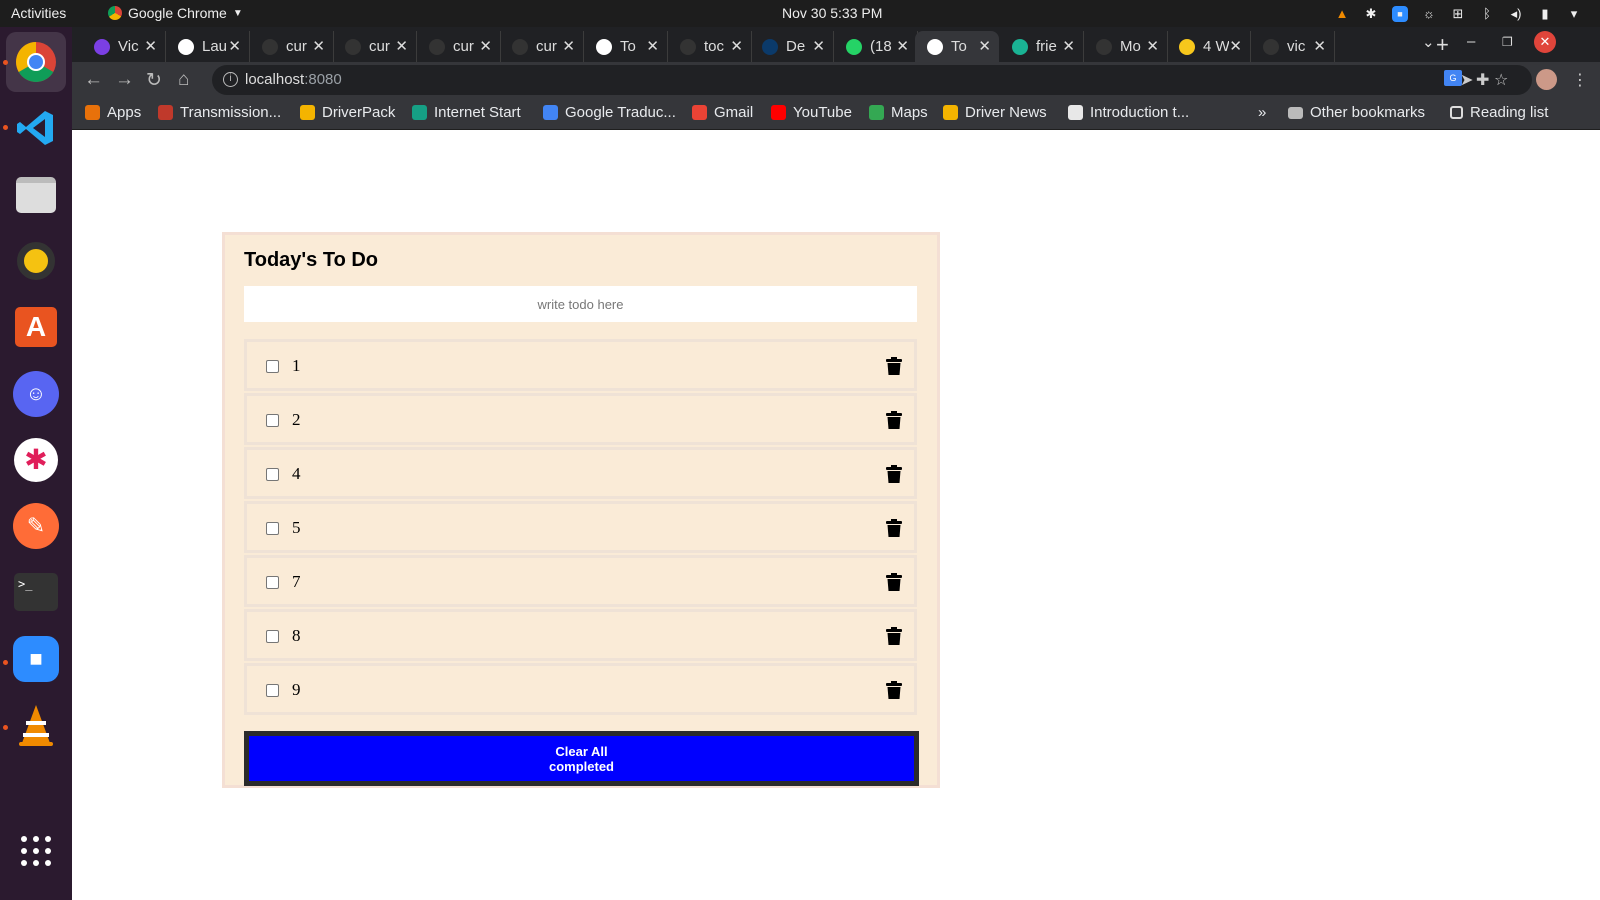 Image resolution: width=1600 pixels, height=900 pixels. Describe the element at coordinates (876, 46) in the screenshot. I see `browser-tab: (18 ✕` at that location.